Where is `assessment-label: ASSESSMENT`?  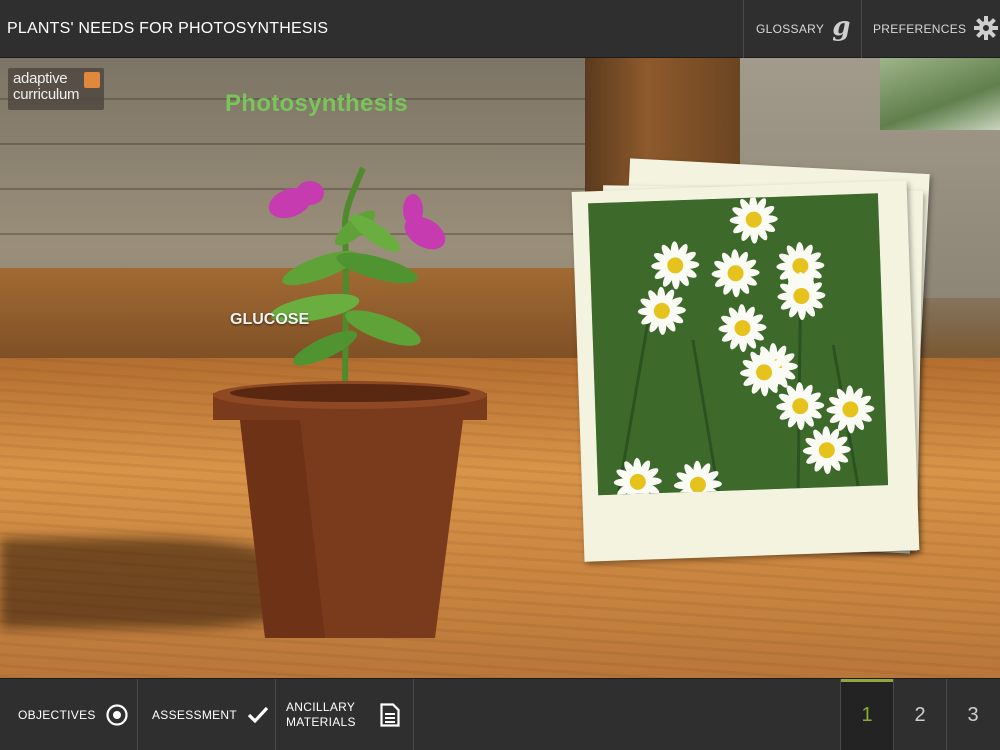
assessment-label: ASSESSMENT is located at coordinates (195, 714).